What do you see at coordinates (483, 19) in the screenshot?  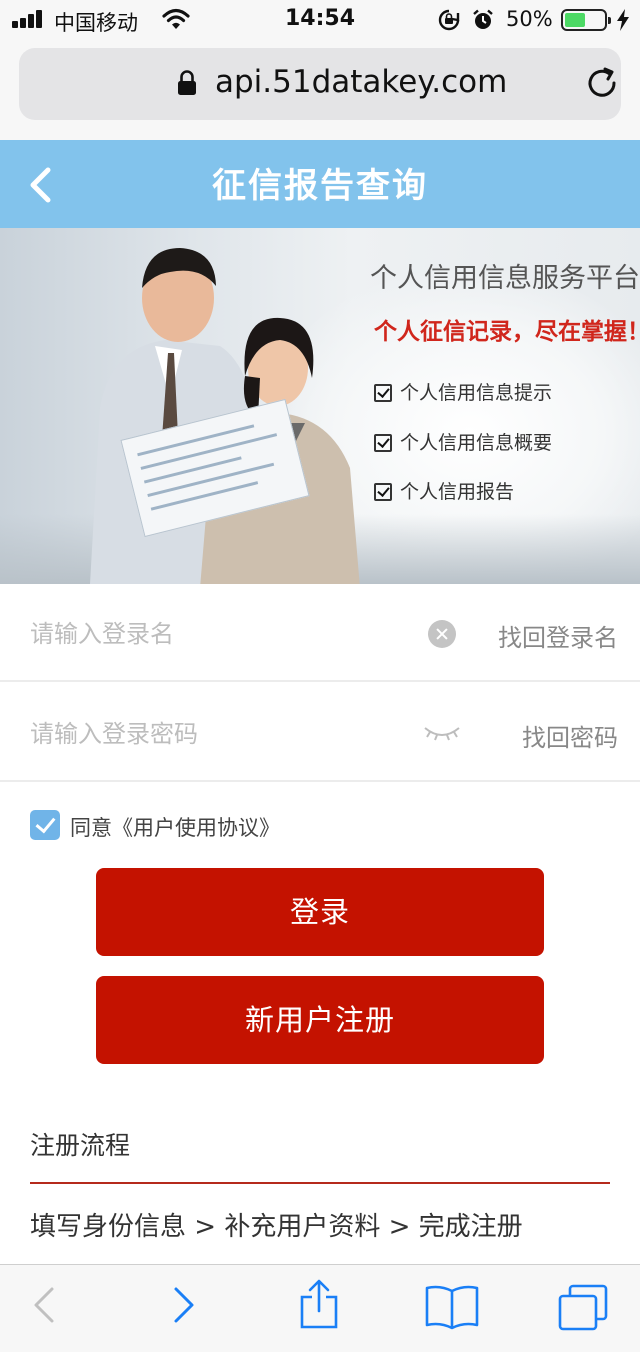 I see `alarm-icon` at bounding box center [483, 19].